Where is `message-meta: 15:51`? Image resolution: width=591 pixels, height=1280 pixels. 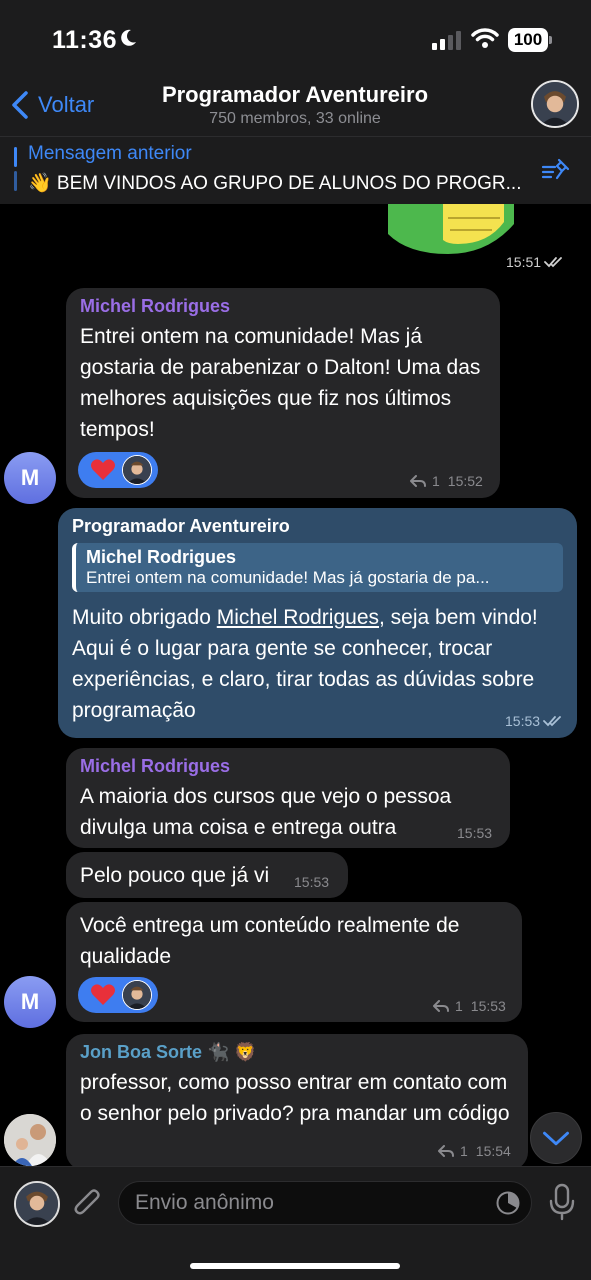
message-meta: 15:51 is located at coordinates (535, 262).